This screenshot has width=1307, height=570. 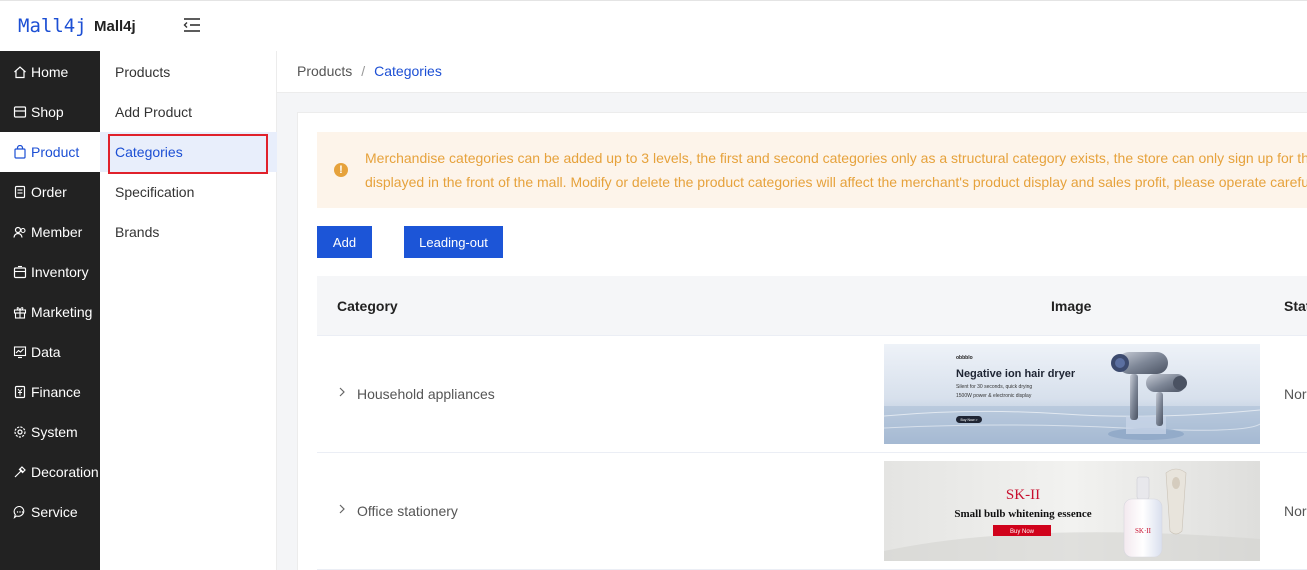 I want to click on top-header: Mall4j Mall4j, so click(x=653, y=25).